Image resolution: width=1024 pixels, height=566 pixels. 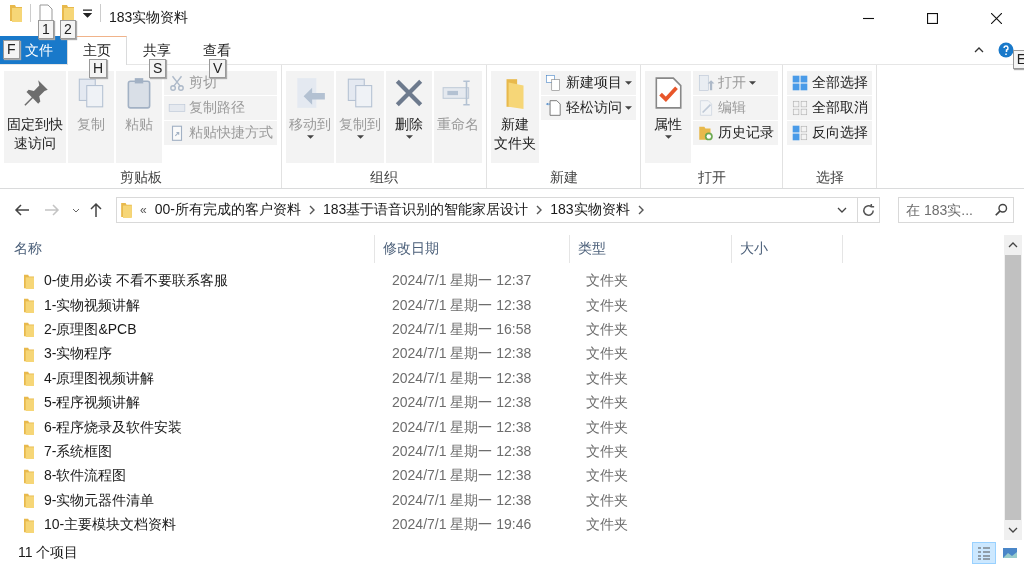 What do you see at coordinates (48, 553) in the screenshot?
I see `item-count: 11 个项目` at bounding box center [48, 553].